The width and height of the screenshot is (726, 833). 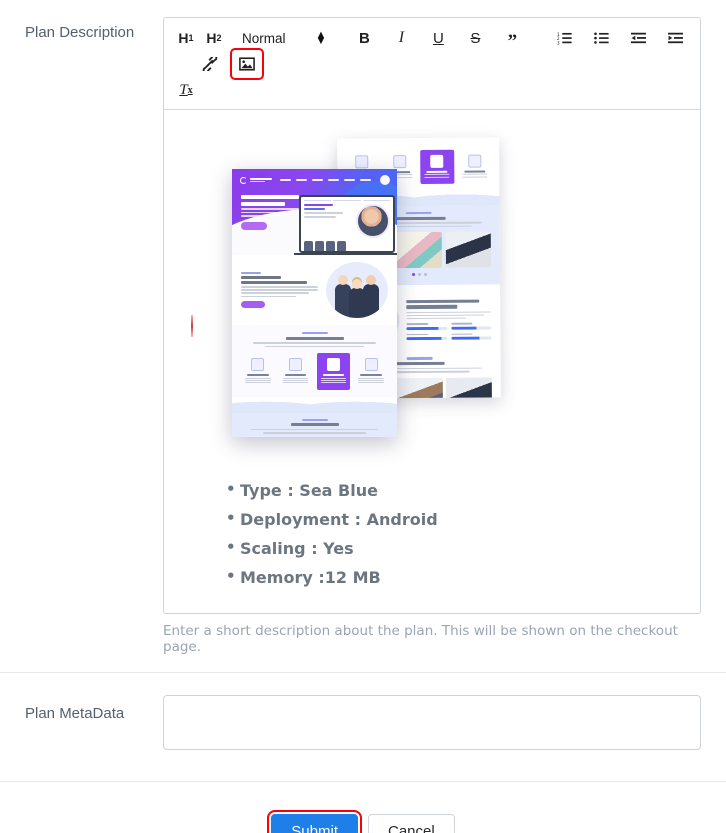 I want to click on heading-1-sub: 1, so click(x=191, y=38).